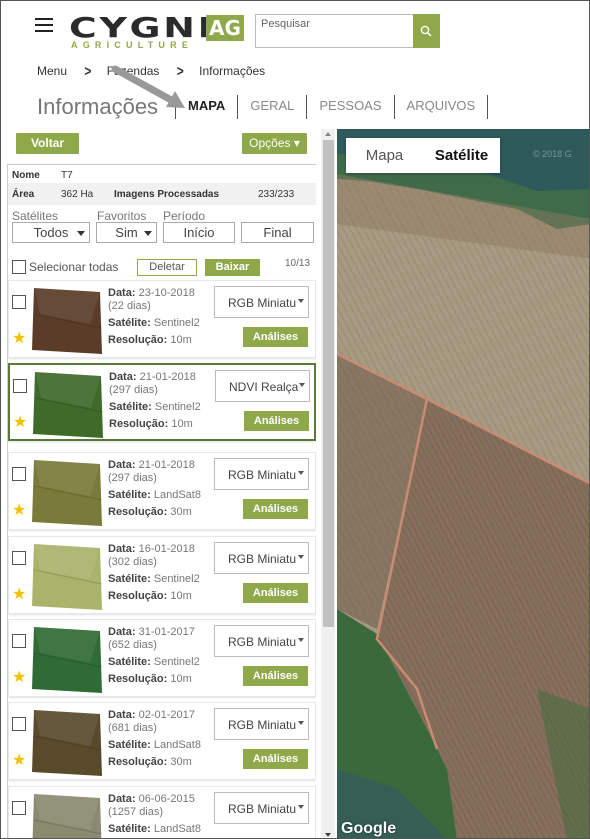 The width and height of the screenshot is (590, 839). What do you see at coordinates (166, 293) in the screenshot?
I see `image-date-value: 23-10-2018` at bounding box center [166, 293].